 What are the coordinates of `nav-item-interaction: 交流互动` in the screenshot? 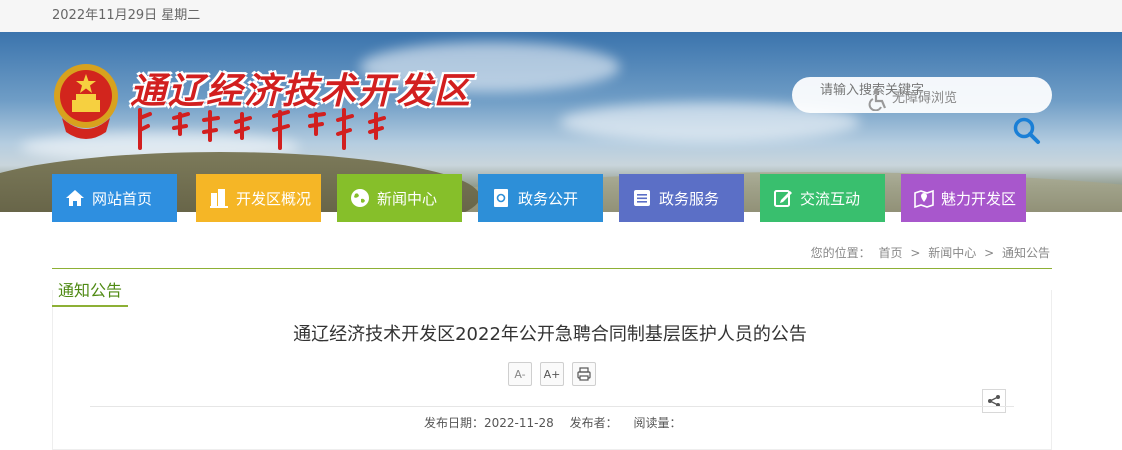 It's located at (822, 198).